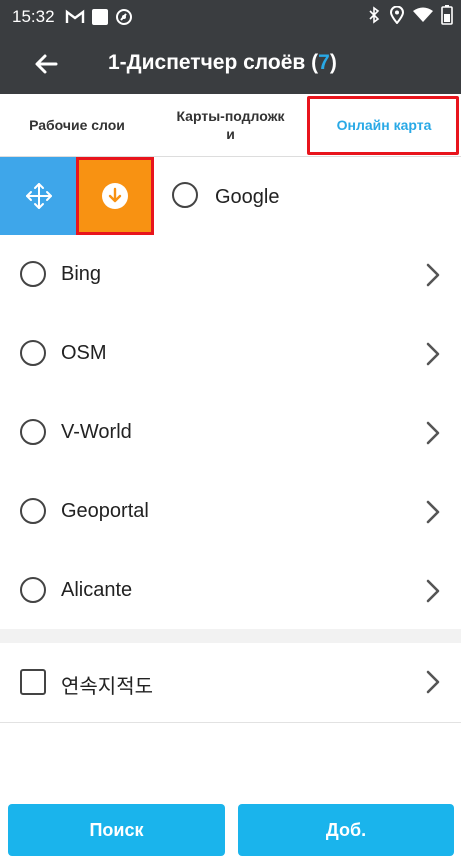  Describe the element at coordinates (324, 62) in the screenshot. I see `layer-count: 7` at that location.